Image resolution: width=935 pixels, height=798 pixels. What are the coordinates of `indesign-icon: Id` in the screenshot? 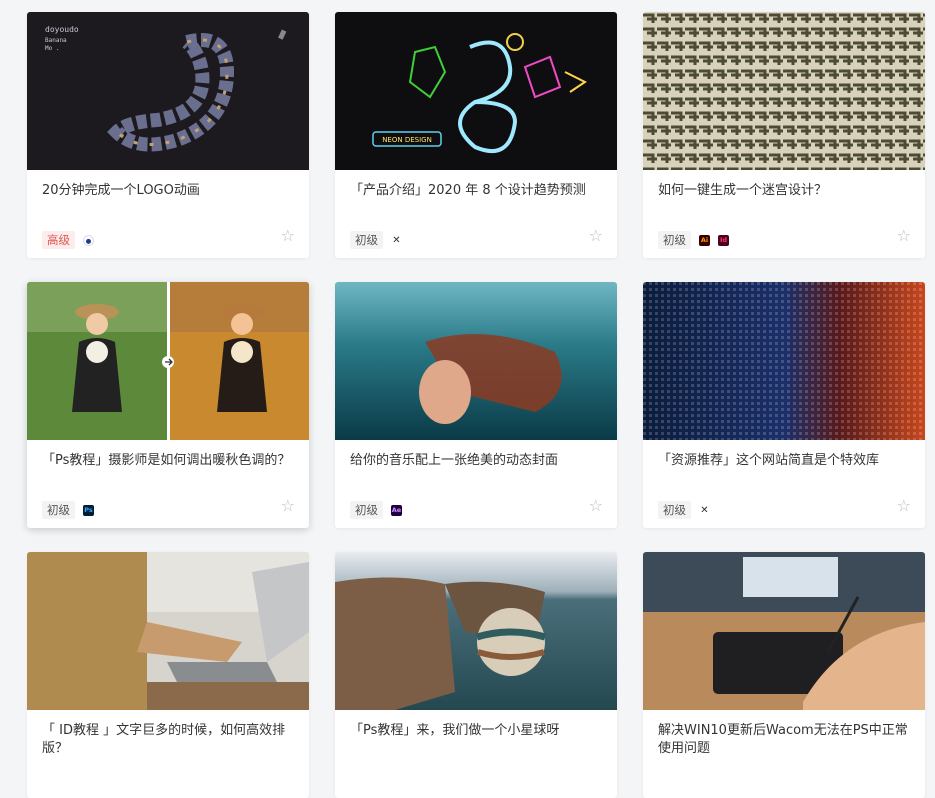 It's located at (723, 240).